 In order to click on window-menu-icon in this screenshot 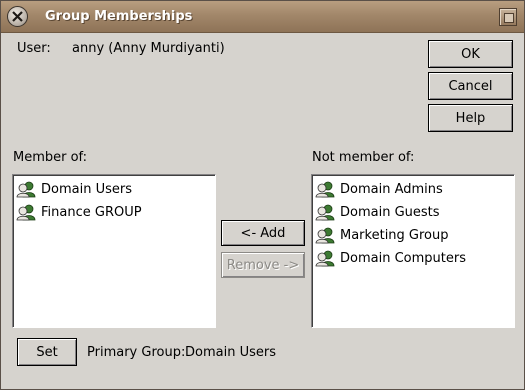, I will do `click(17, 16)`.